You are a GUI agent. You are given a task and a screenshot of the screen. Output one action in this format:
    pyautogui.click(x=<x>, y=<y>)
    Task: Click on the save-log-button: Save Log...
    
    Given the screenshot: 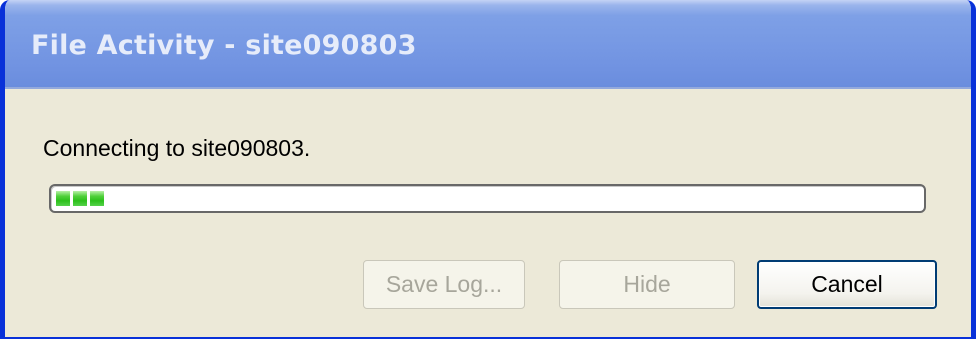 What is the action you would take?
    pyautogui.click(x=444, y=284)
    